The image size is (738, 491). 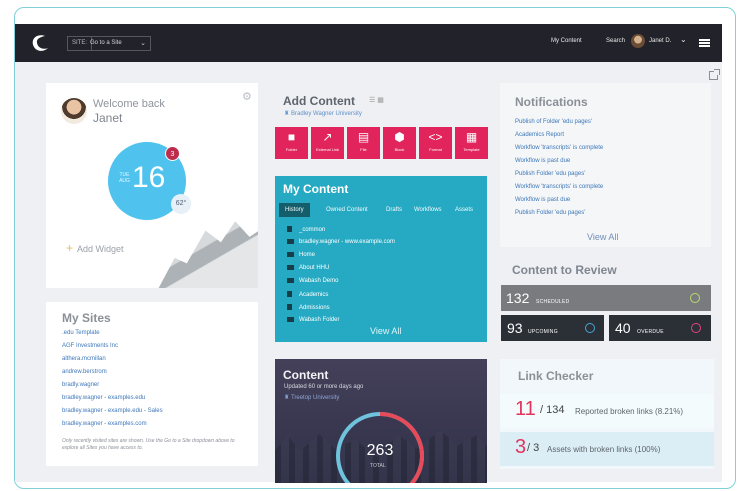 What do you see at coordinates (660, 41) in the screenshot?
I see `user-menu-name: Janet D.` at bounding box center [660, 41].